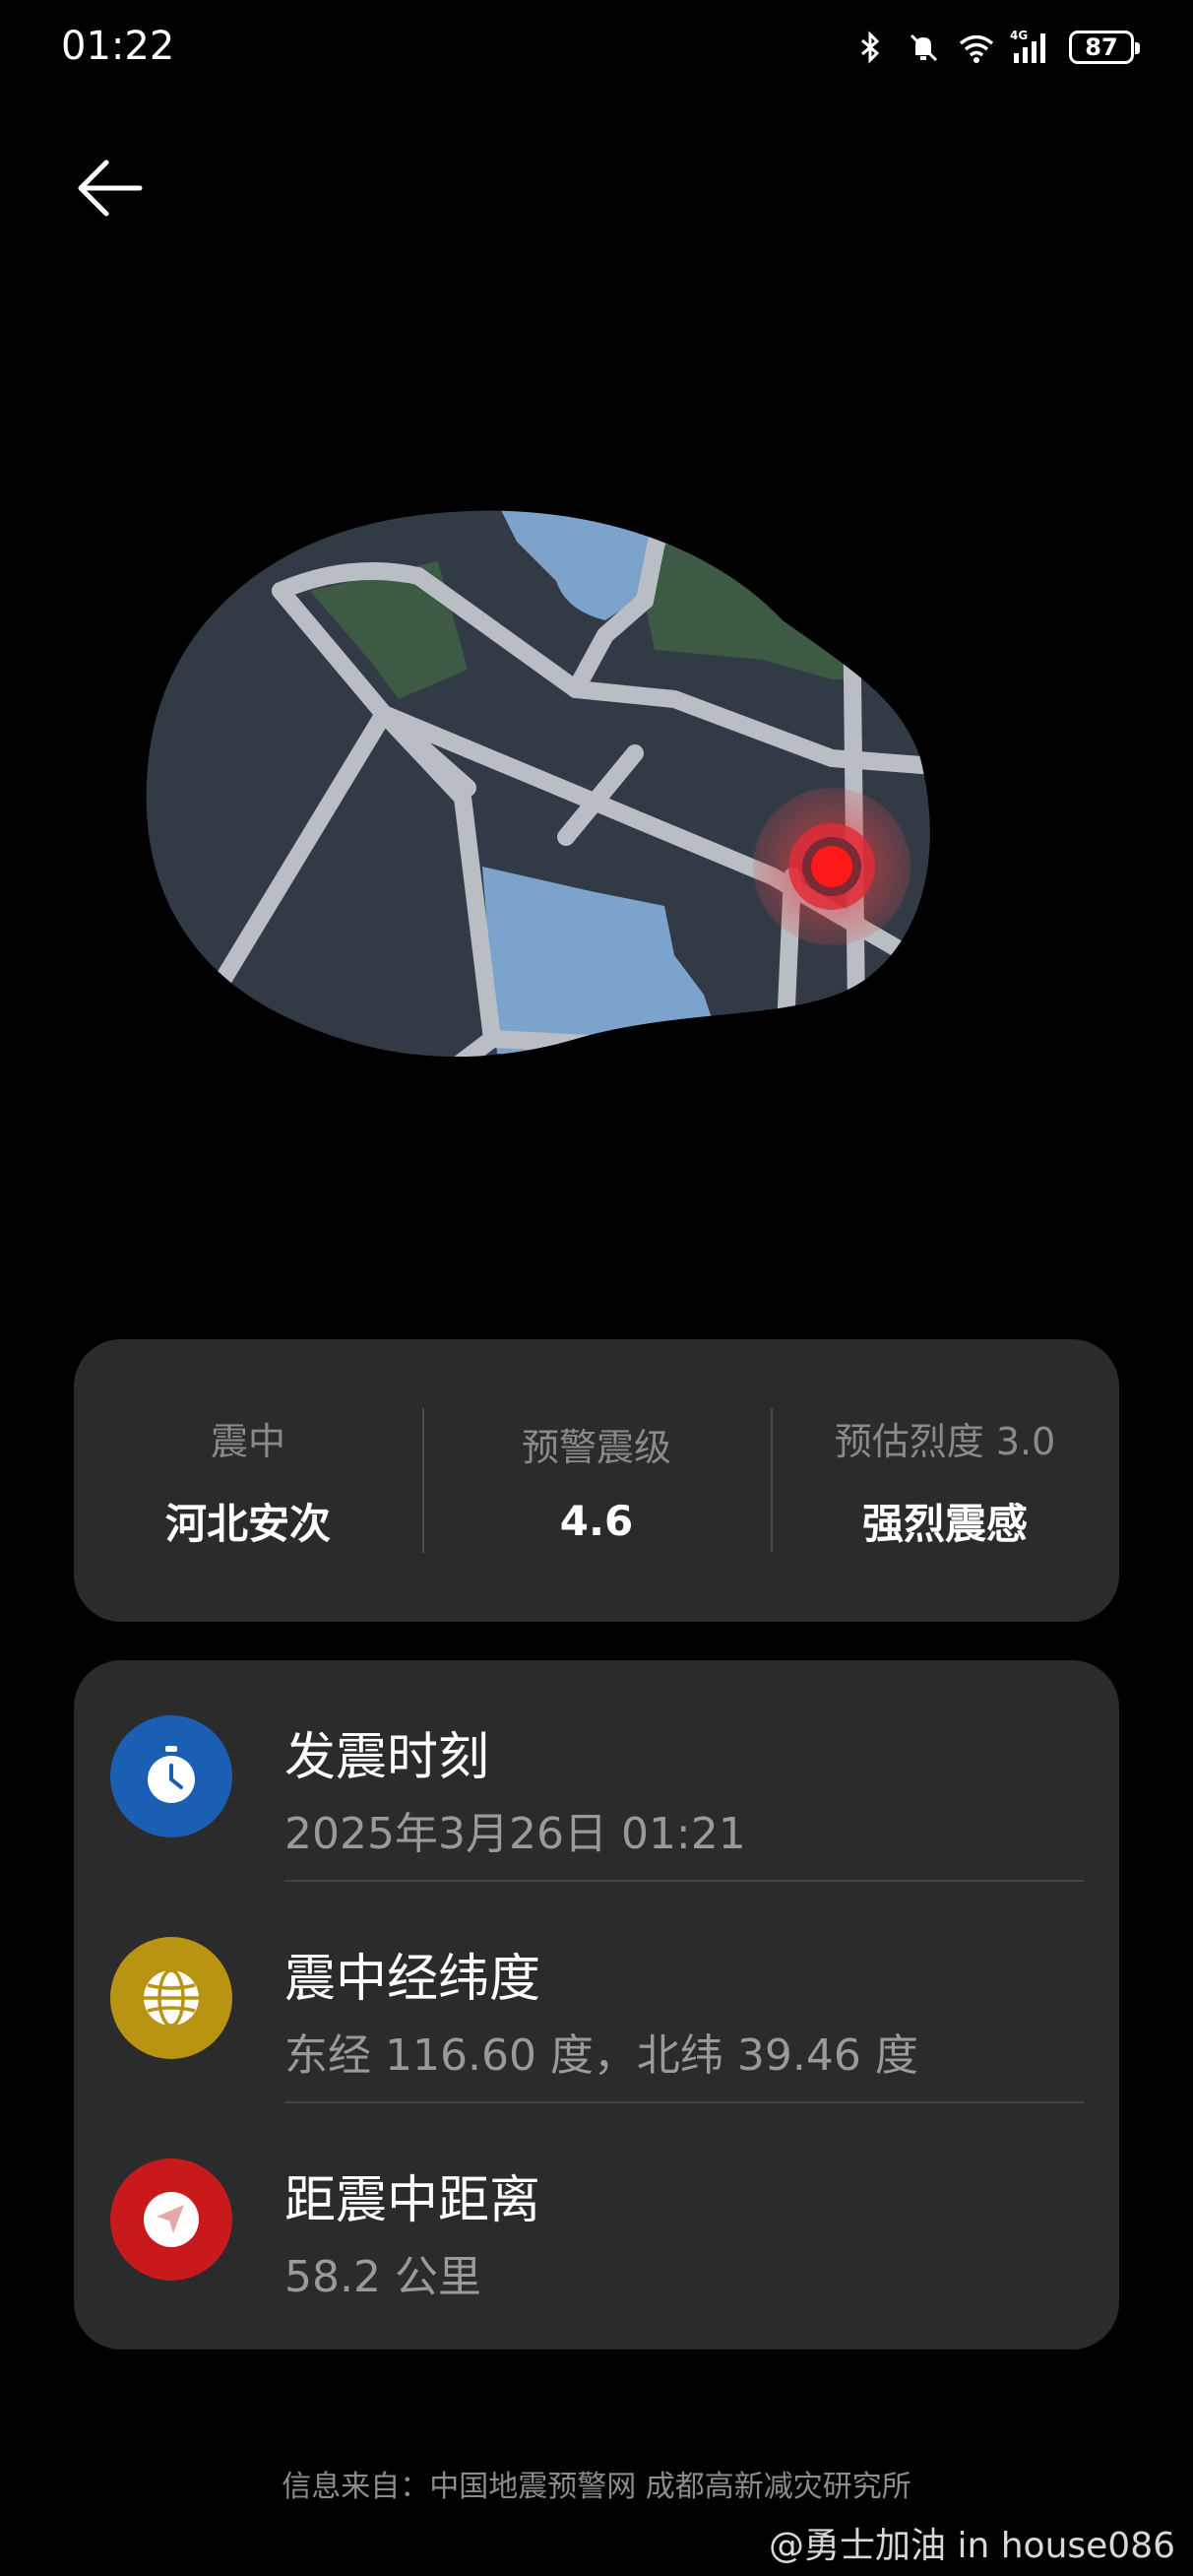 The height and width of the screenshot is (2576, 1193). Describe the element at coordinates (596, 1447) in the screenshot. I see `magnitude-label: 预警震级` at that location.